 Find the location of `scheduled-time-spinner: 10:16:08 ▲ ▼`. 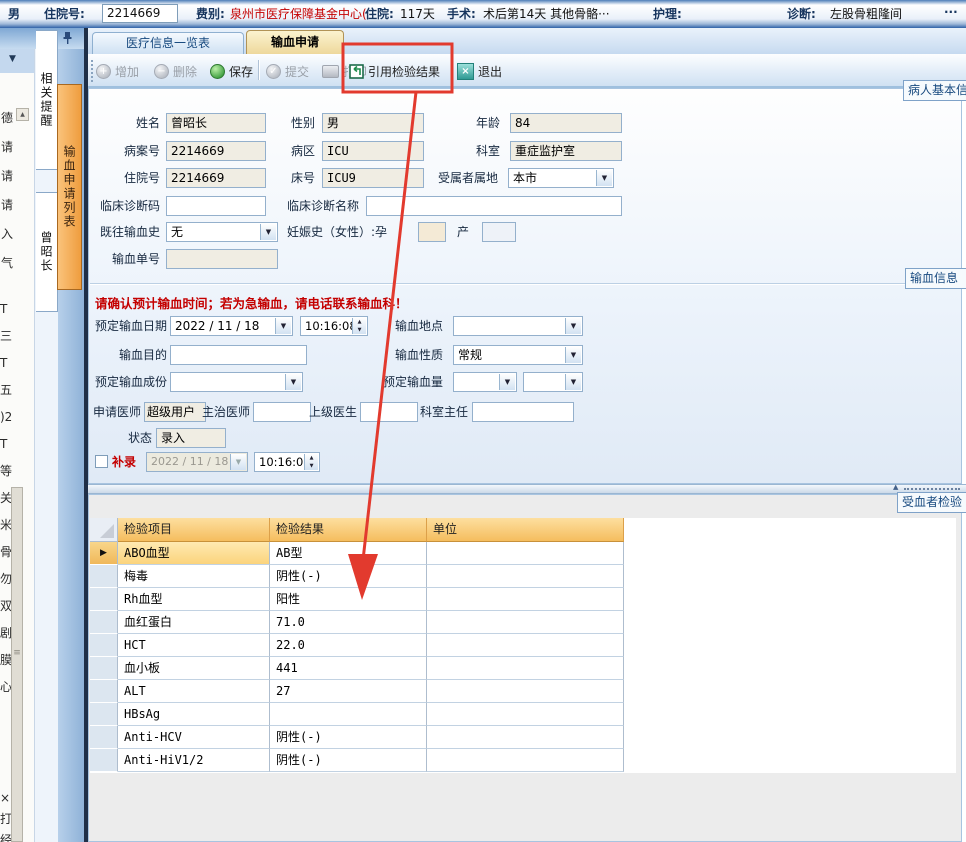

scheduled-time-spinner: 10:16:08 ▲ ▼ is located at coordinates (334, 326).